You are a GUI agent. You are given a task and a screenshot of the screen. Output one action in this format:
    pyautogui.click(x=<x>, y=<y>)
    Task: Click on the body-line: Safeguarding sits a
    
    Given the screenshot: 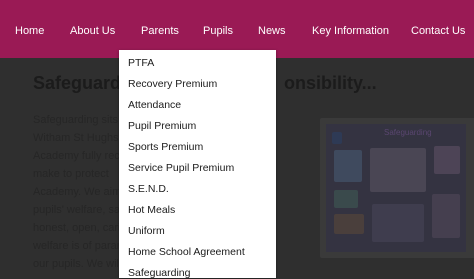 What is the action you would take?
    pyautogui.click(x=80, y=120)
    